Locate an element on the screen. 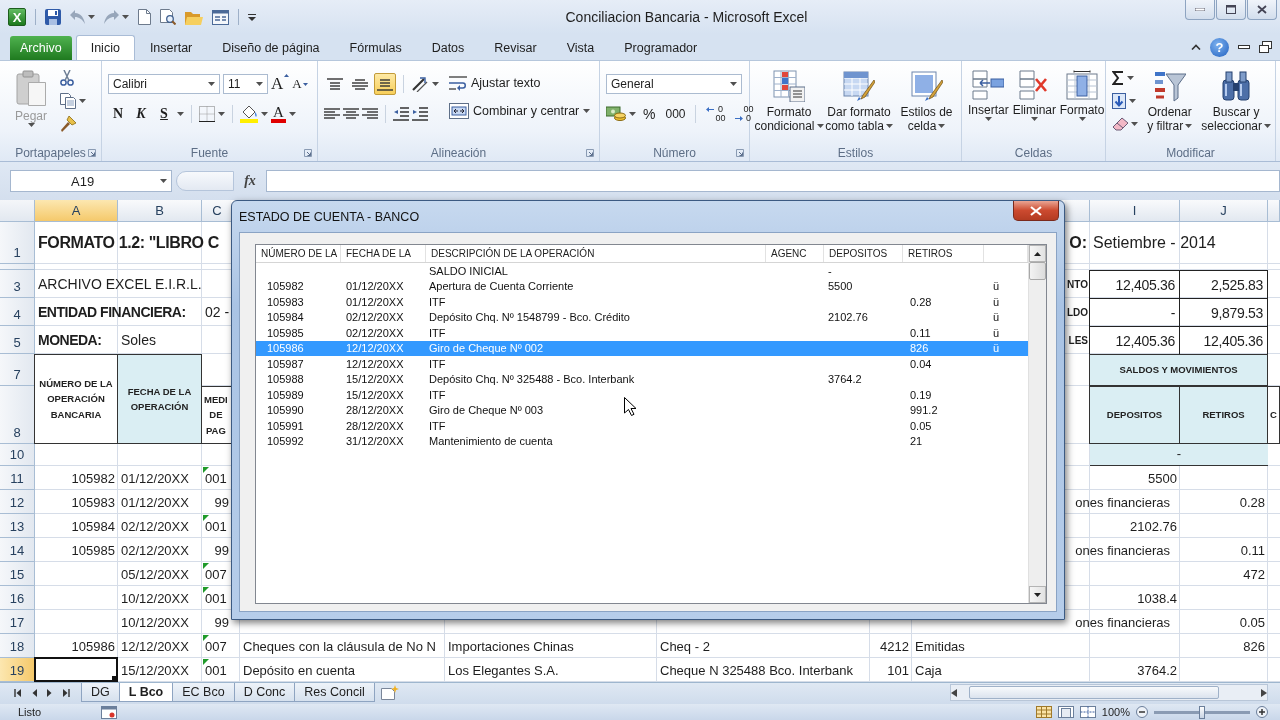  align-center-icon is located at coordinates (351, 114).